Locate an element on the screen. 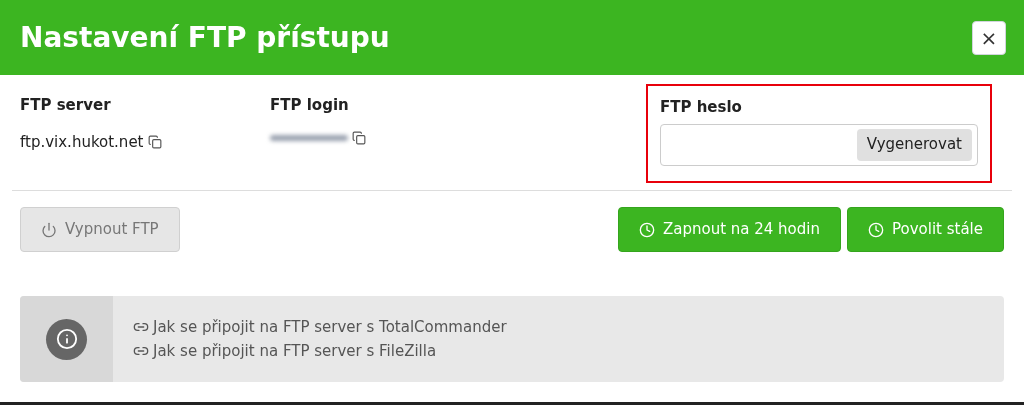  field-label: FTP login is located at coordinates (310, 105).